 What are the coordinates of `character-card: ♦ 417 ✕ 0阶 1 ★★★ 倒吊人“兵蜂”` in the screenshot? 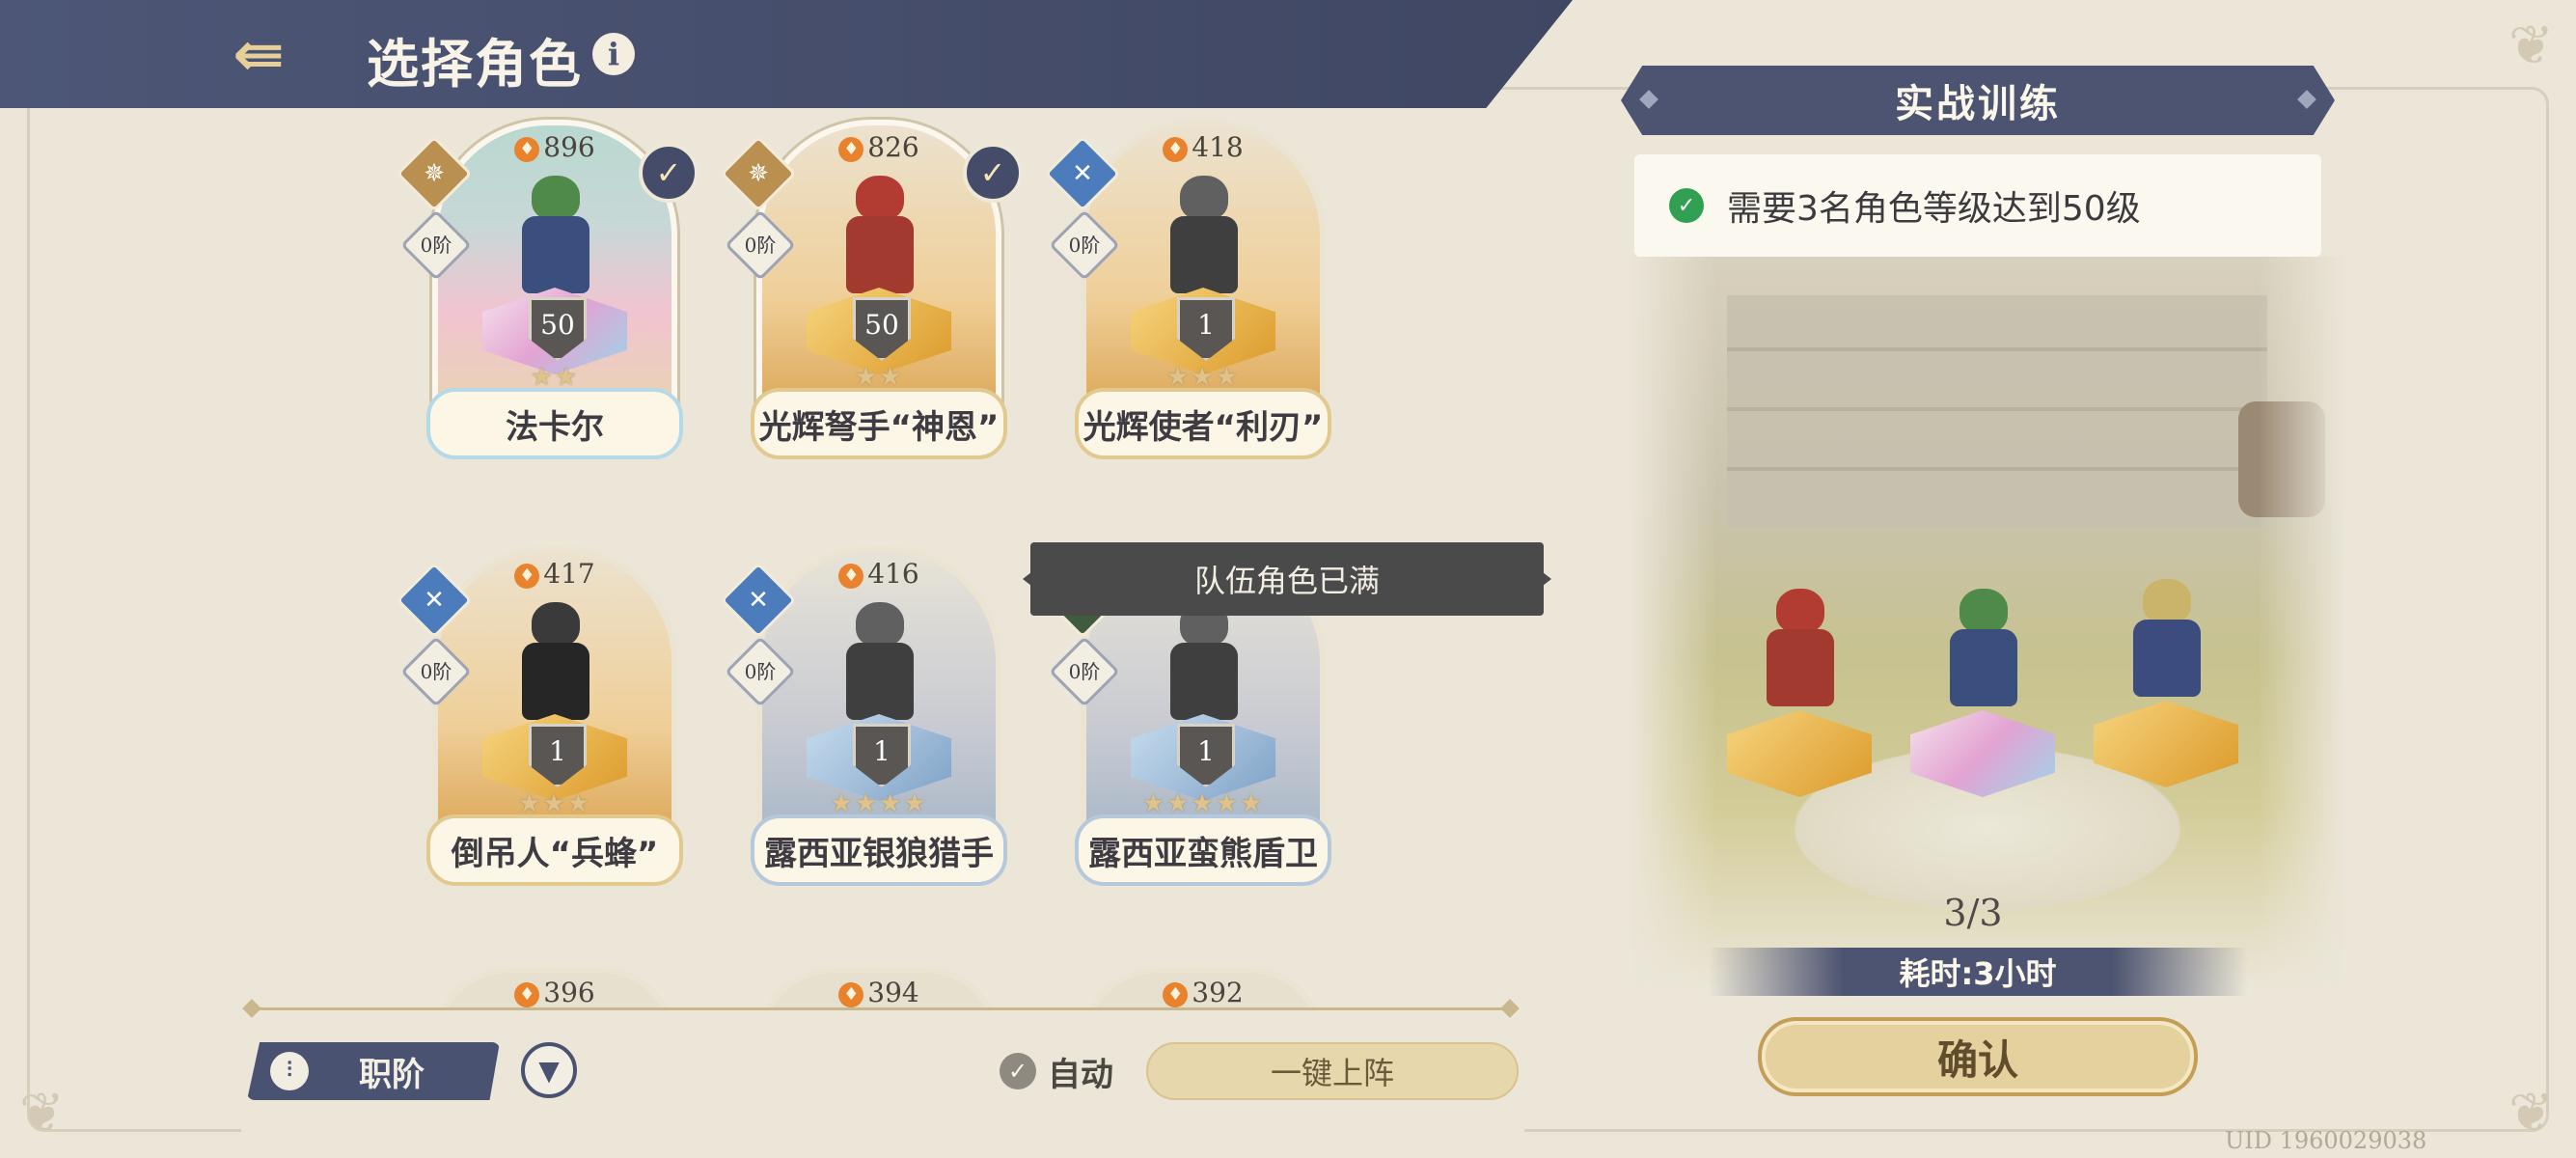 It's located at (540, 723).